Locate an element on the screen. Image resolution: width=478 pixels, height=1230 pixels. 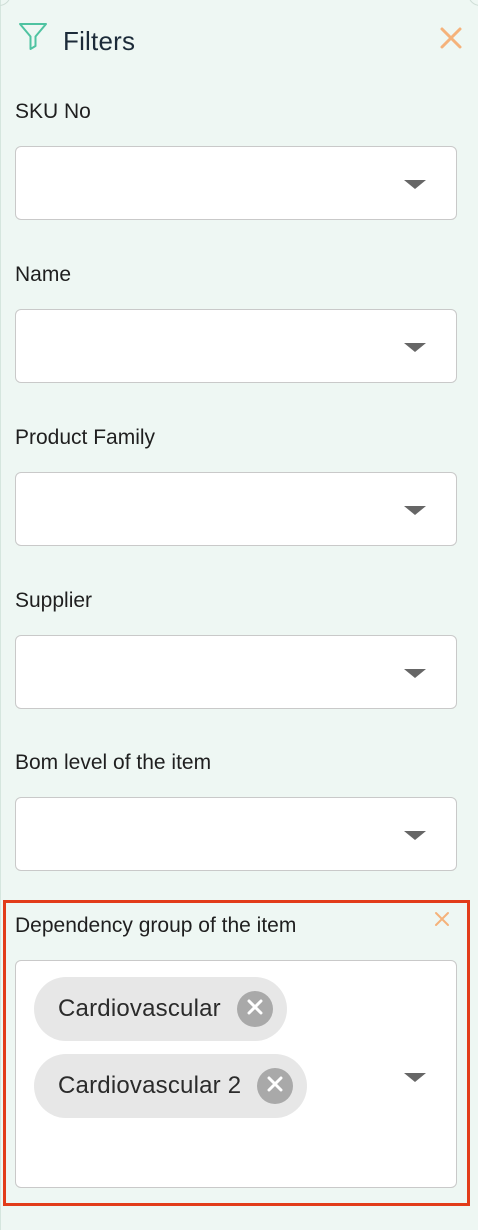
field-label-bom-level: Bom level of the item is located at coordinates (113, 762).